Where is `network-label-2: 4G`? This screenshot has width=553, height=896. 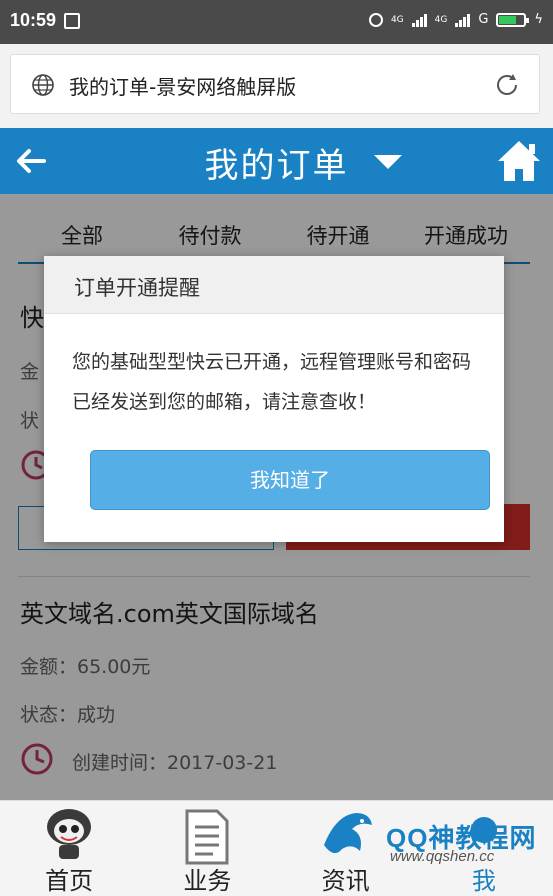 network-label-2: 4G is located at coordinates (441, 19).